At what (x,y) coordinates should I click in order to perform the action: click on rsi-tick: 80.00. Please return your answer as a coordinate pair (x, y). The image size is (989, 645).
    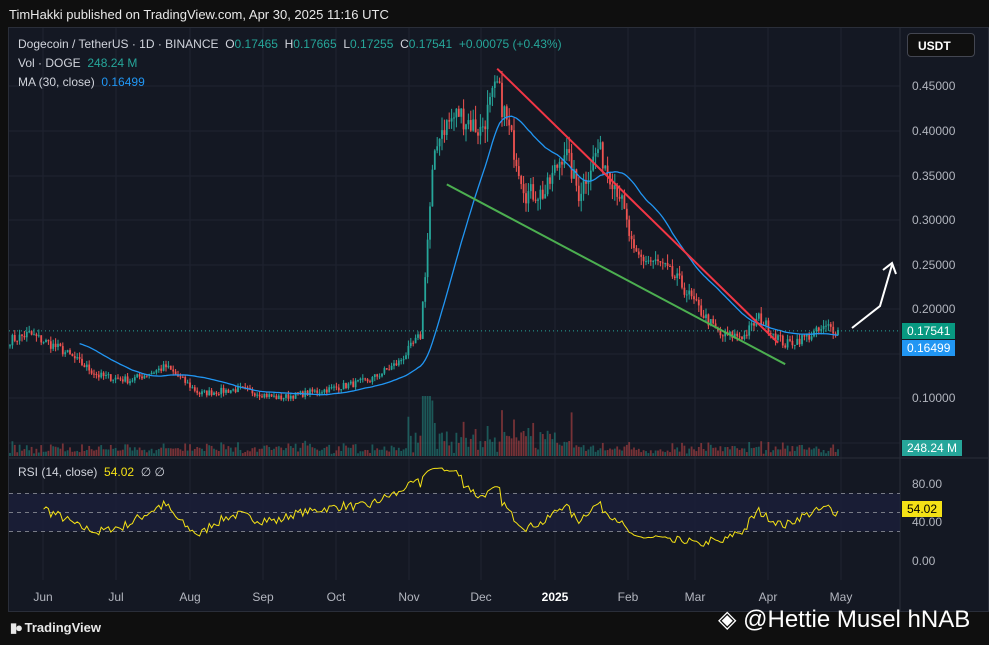
    Looking at the image, I should click on (927, 484).